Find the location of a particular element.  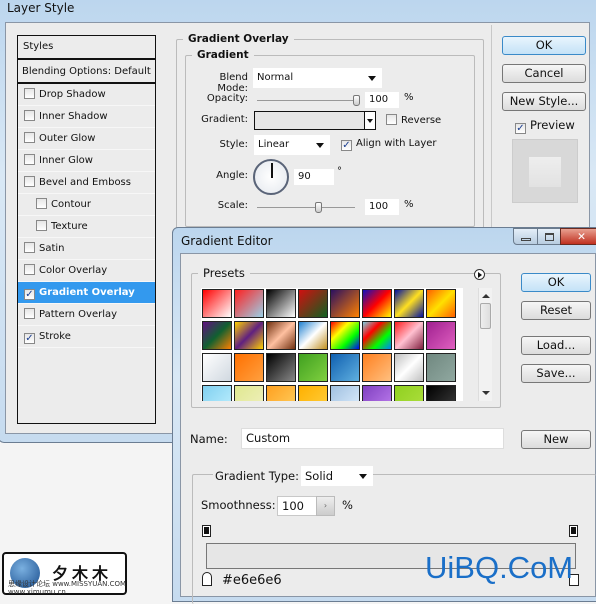

cancel-button: Cancel is located at coordinates (544, 73).